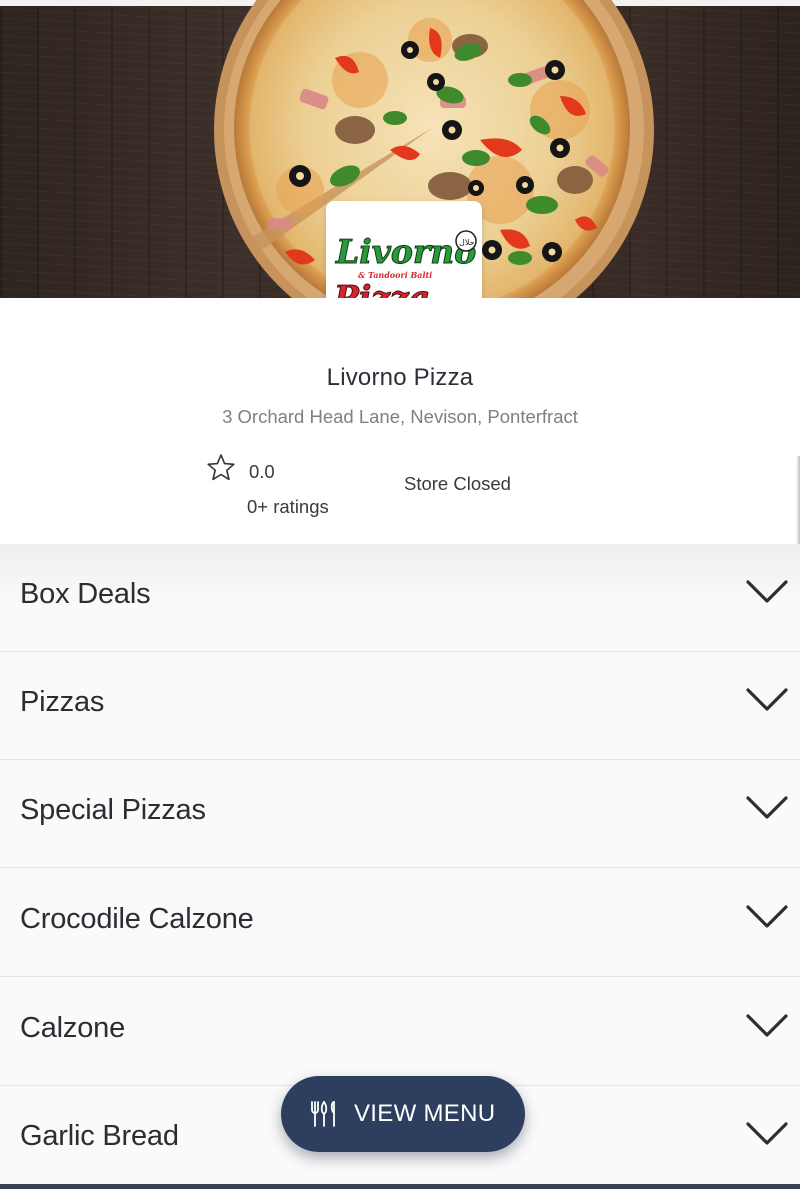 This screenshot has height=1189, width=800. I want to click on category-label: Crocodile Calzone, so click(137, 919).